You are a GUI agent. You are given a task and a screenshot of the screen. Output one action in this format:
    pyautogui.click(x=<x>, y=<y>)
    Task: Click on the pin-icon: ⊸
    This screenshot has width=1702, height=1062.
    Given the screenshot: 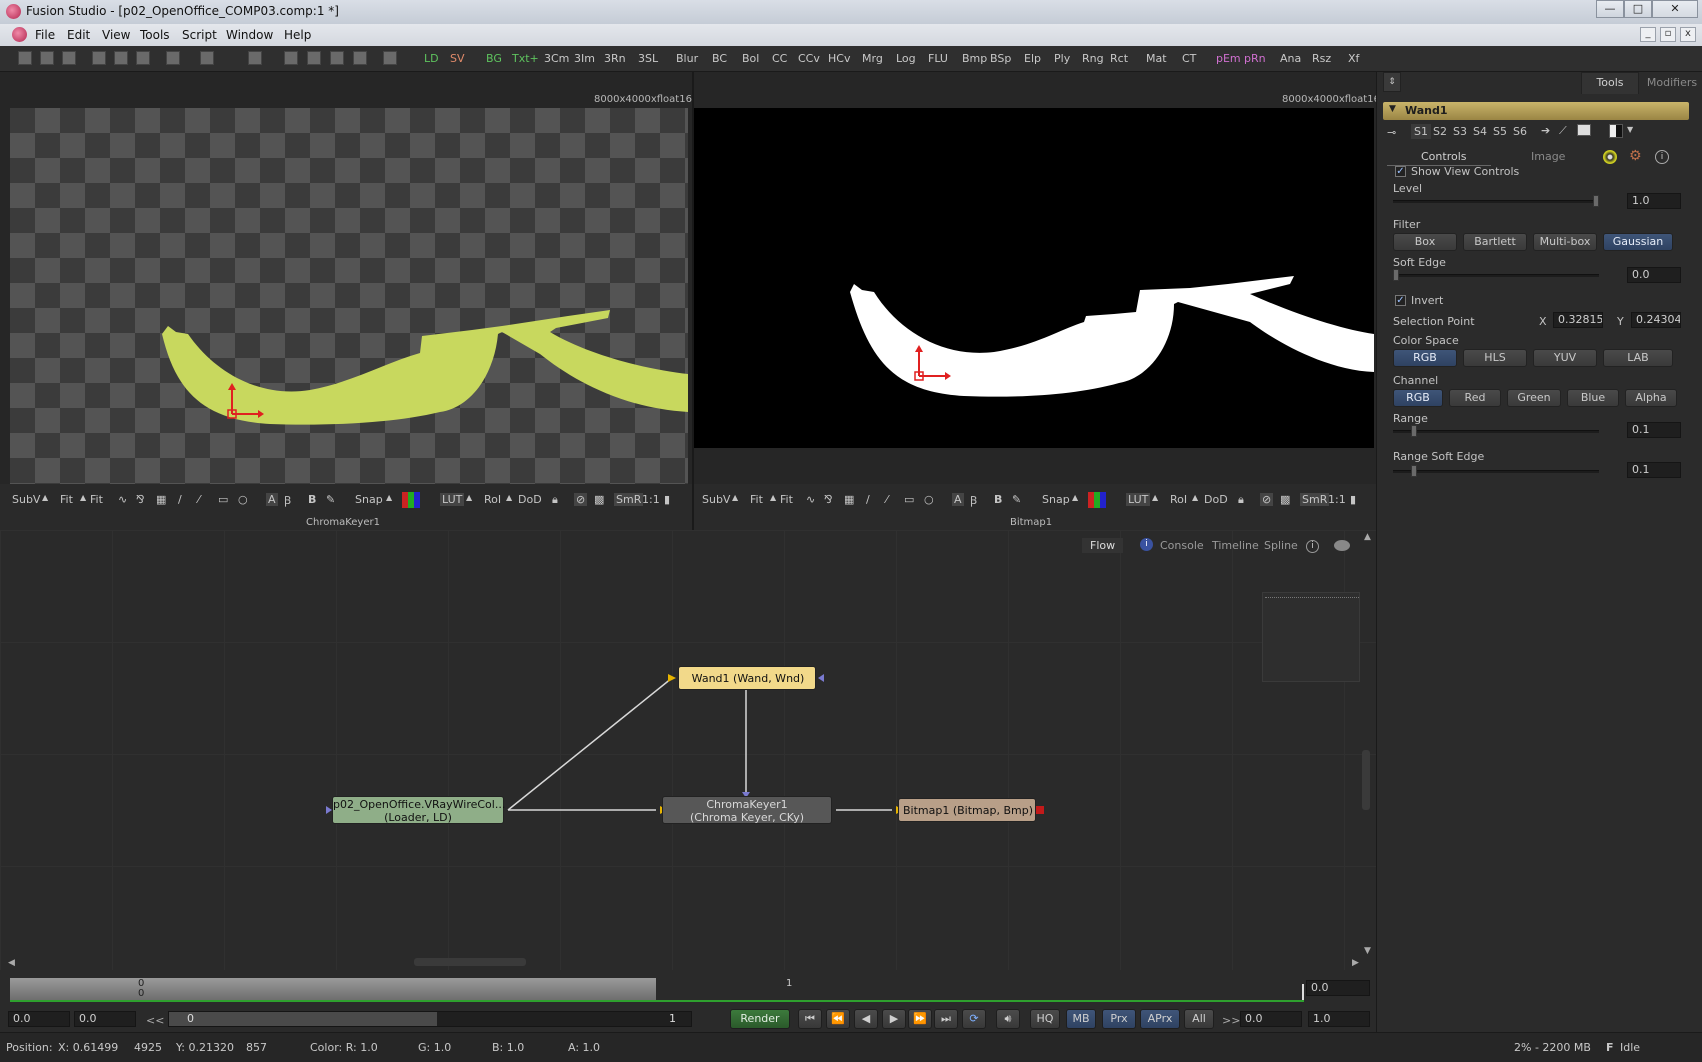 What is the action you would take?
    pyautogui.click(x=1391, y=132)
    